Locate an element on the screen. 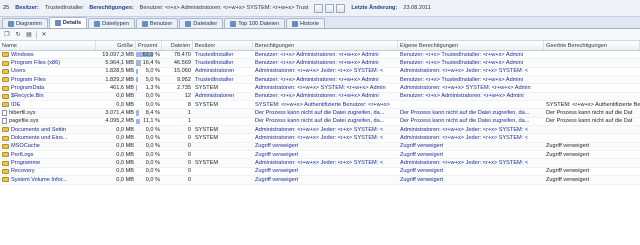 The image size is (640, 245). tab-diagramm: Diagramm is located at coordinates (25, 23).